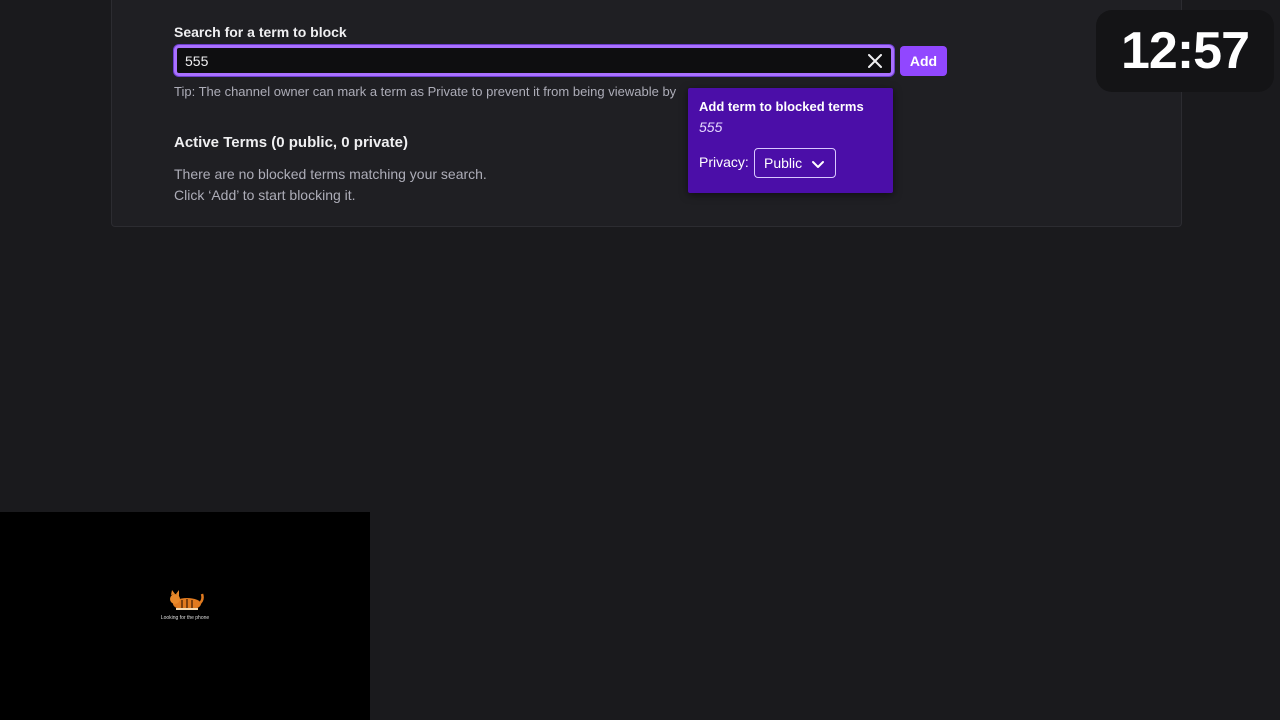  Describe the element at coordinates (711, 127) in the screenshot. I see `add-term-value: 555` at that location.